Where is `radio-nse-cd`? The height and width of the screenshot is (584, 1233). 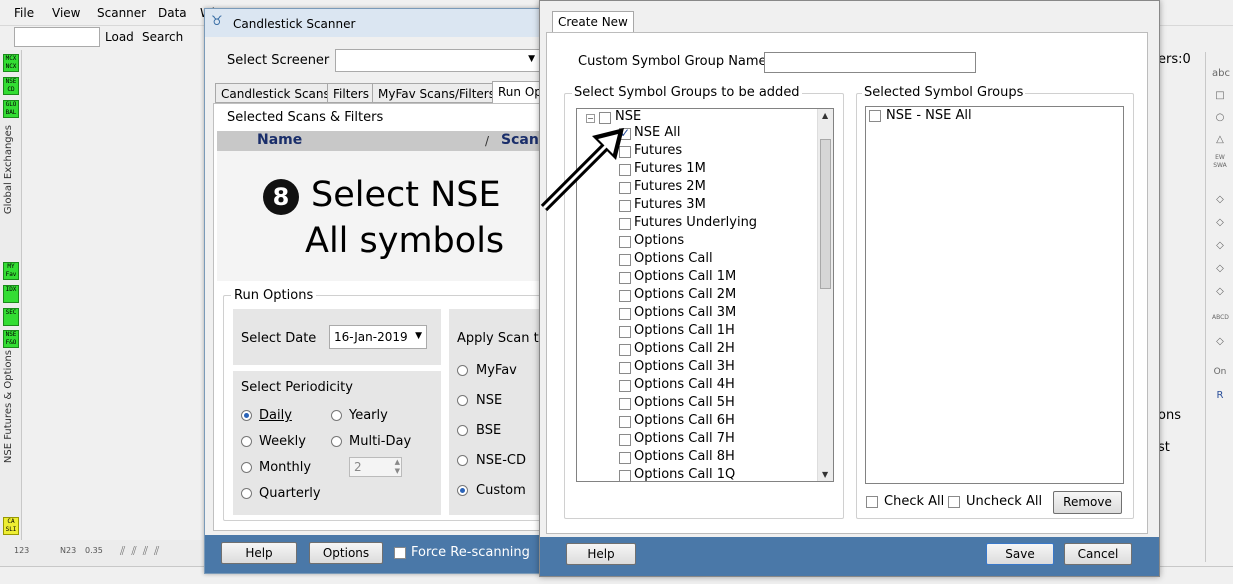
radio-nse-cd is located at coordinates (462, 460).